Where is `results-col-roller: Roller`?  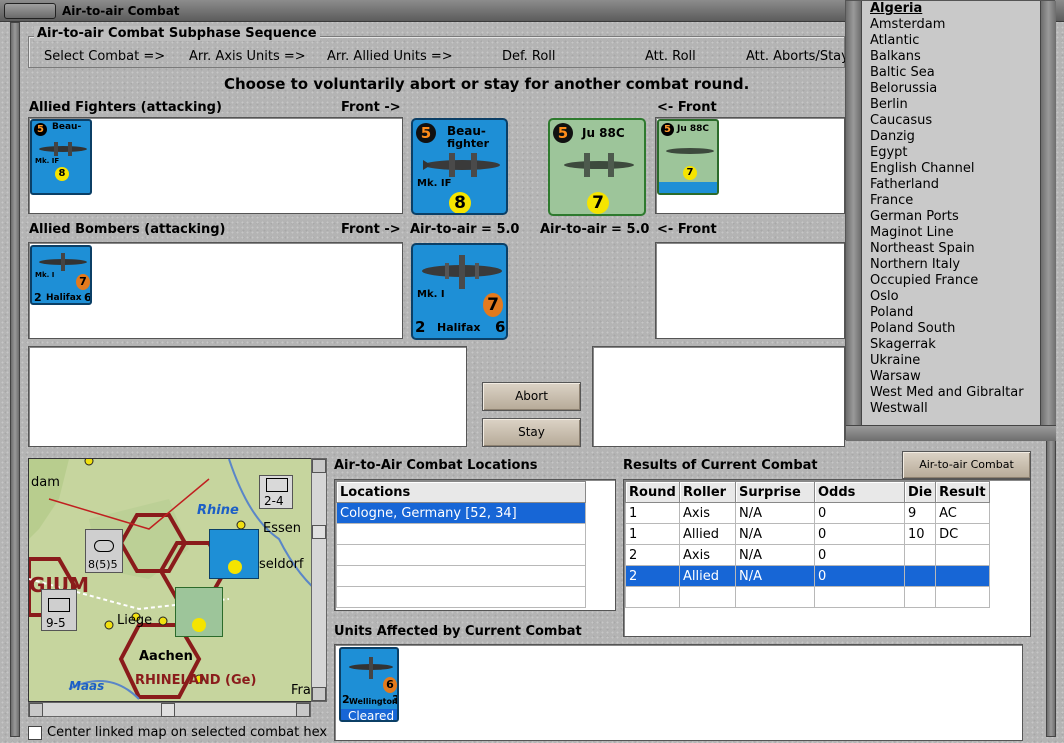
results-col-roller: Roller is located at coordinates (707, 492).